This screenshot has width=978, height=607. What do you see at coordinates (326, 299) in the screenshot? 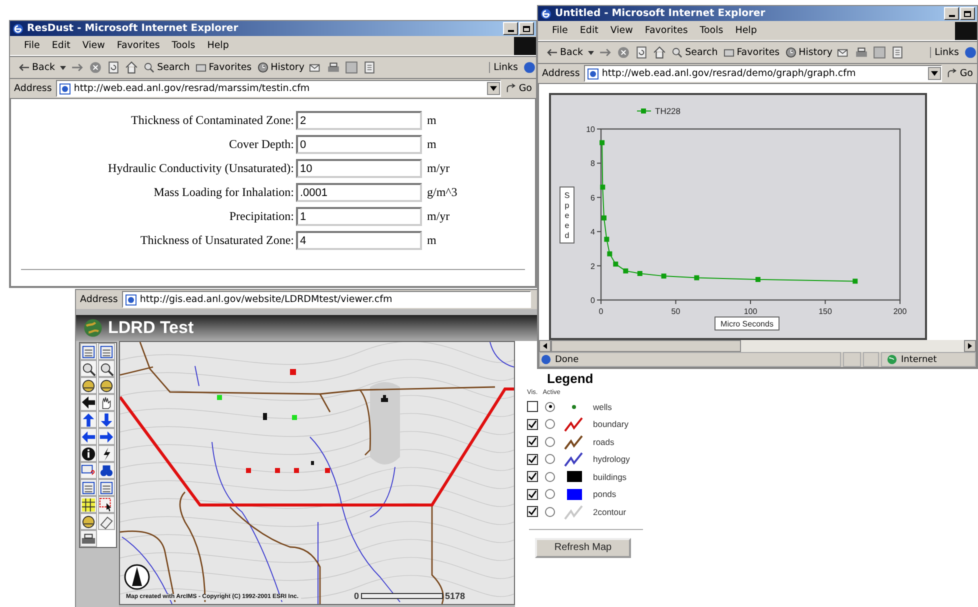
I see `address-field: http://gis.ead.anl.gov/website/LDRDMtest/viewer.cfm` at bounding box center [326, 299].